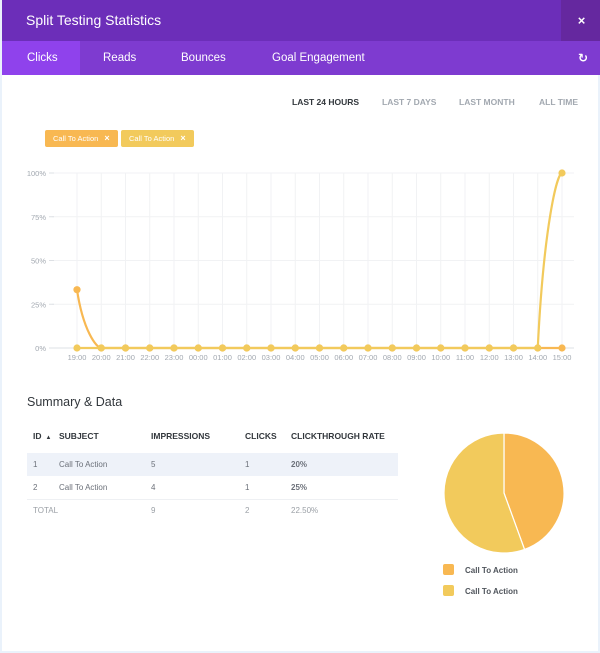  Describe the element at coordinates (504, 493) in the screenshot. I see `clicks-pie-chart` at that location.